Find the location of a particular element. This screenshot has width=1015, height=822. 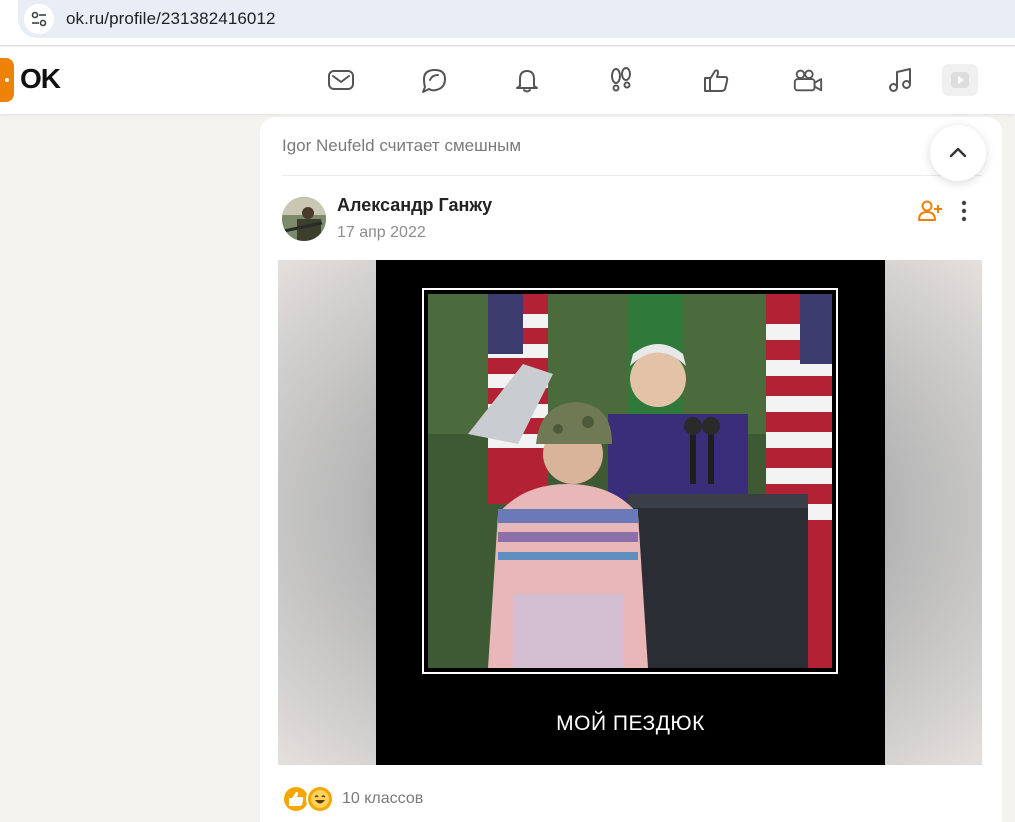

image-caption: МОЙ ПЕЗДЮК is located at coordinates (630, 723).